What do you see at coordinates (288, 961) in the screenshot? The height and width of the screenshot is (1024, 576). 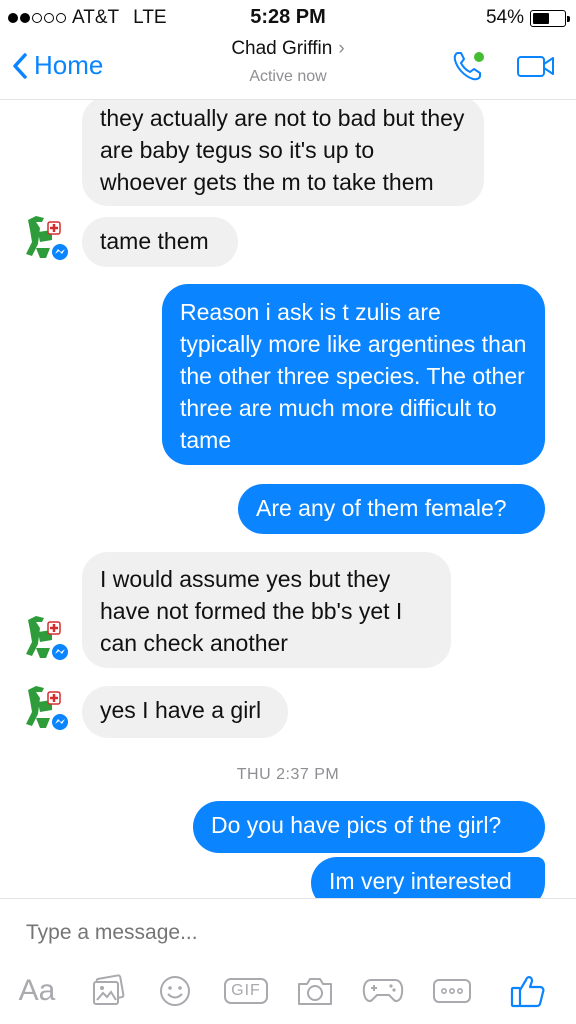 I see `message-composer: Aa GIF` at bounding box center [288, 961].